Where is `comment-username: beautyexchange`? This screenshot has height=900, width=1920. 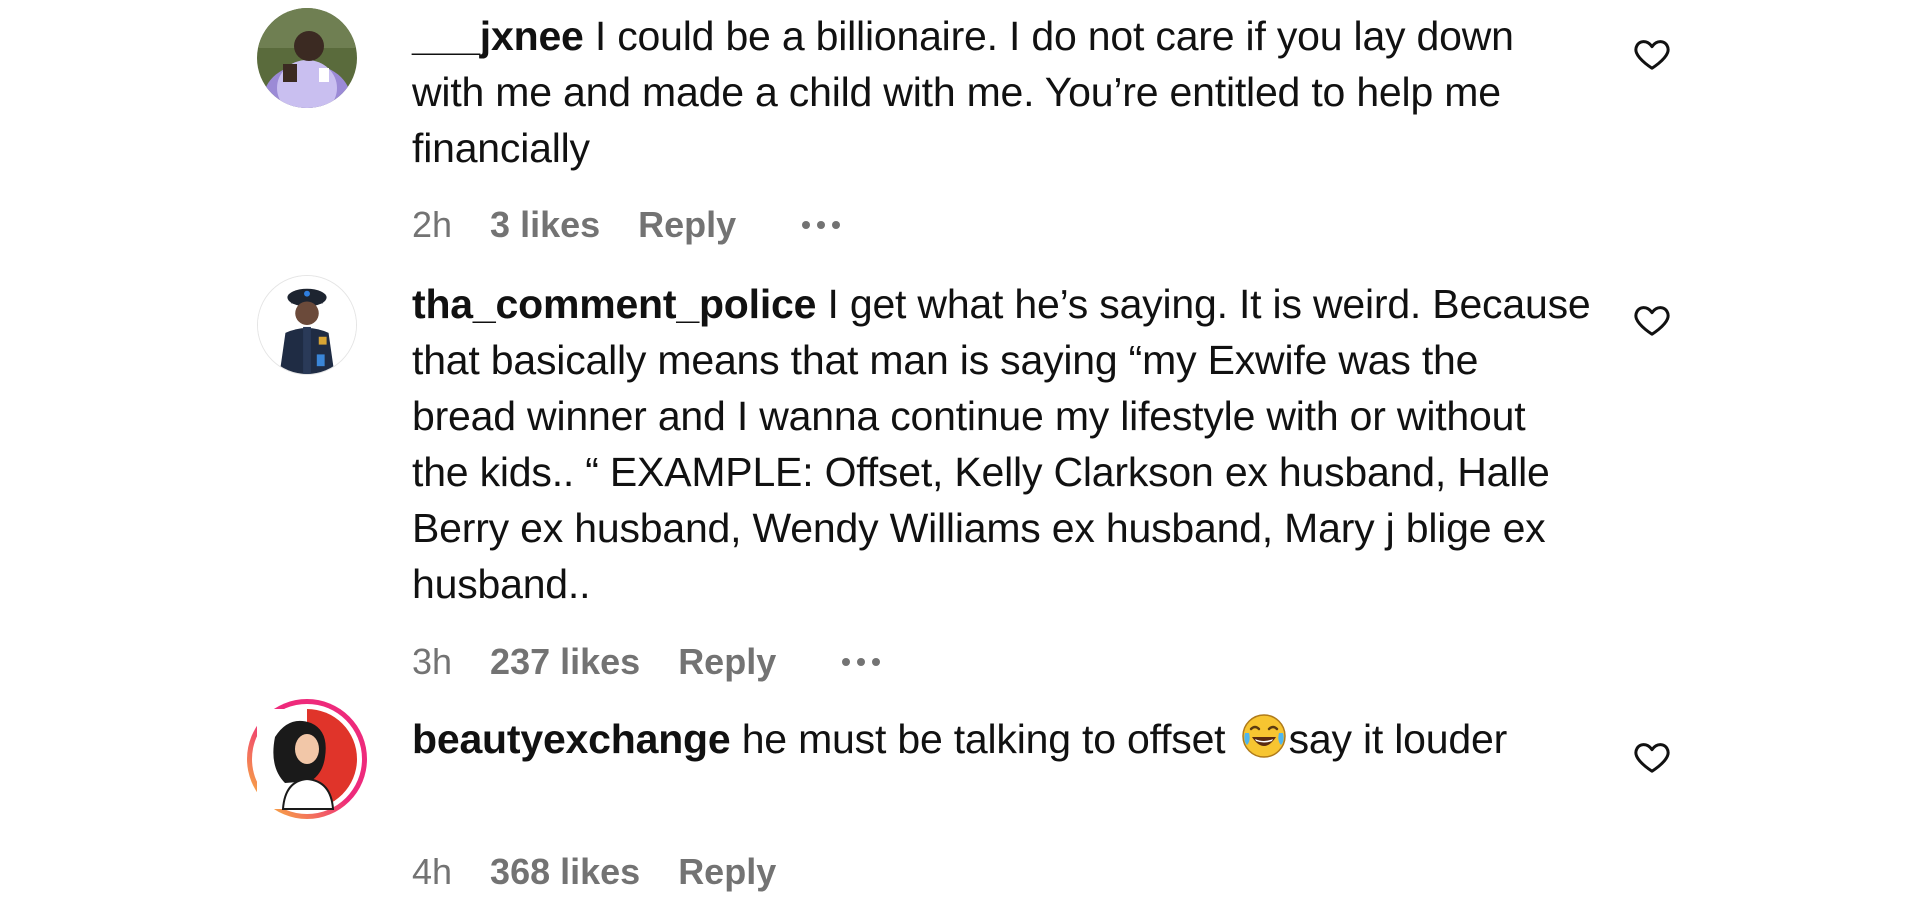 comment-username: beautyexchange is located at coordinates (571, 739).